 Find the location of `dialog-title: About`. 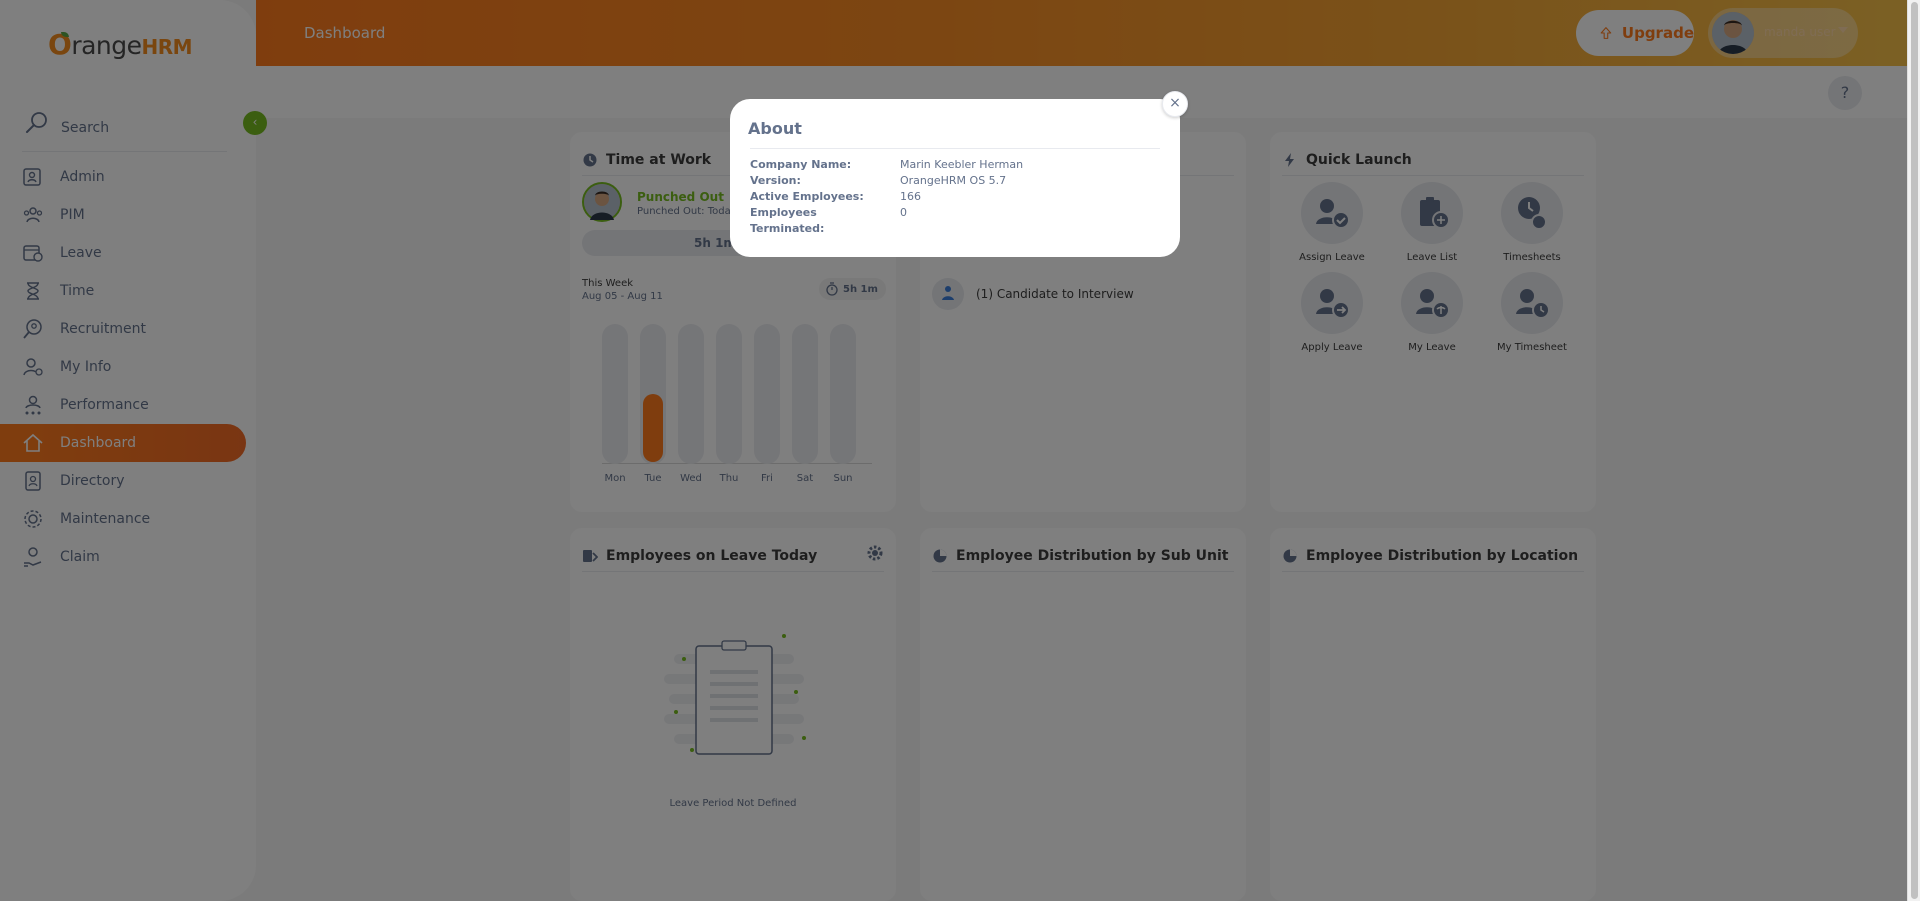

dialog-title: About is located at coordinates (775, 128).